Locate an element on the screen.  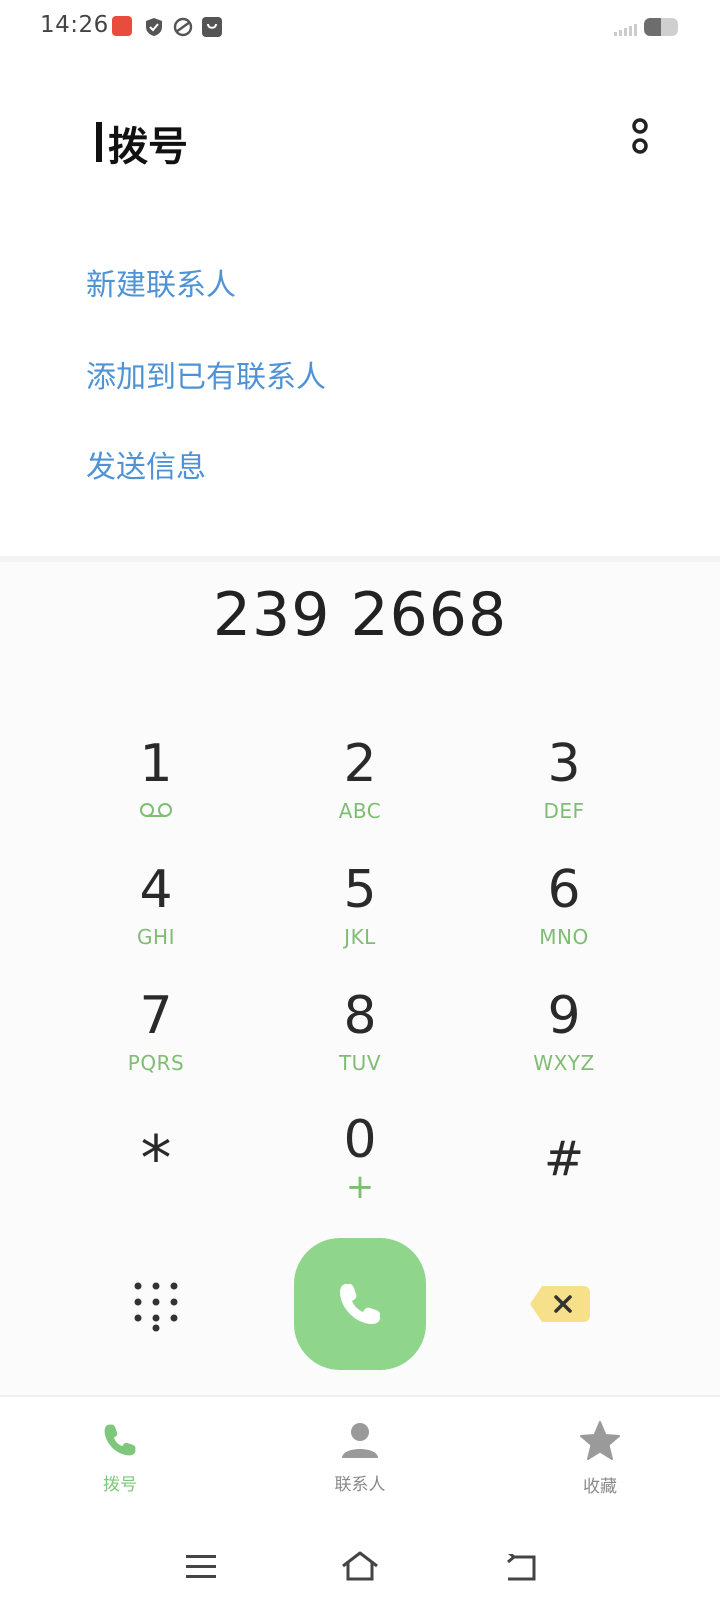
more-options-icon is located at coordinates (640, 138).